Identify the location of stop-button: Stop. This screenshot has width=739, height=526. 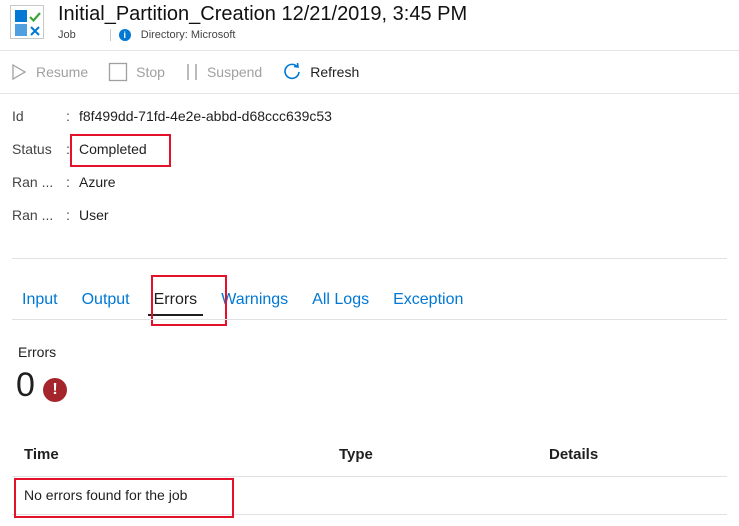
(136, 72).